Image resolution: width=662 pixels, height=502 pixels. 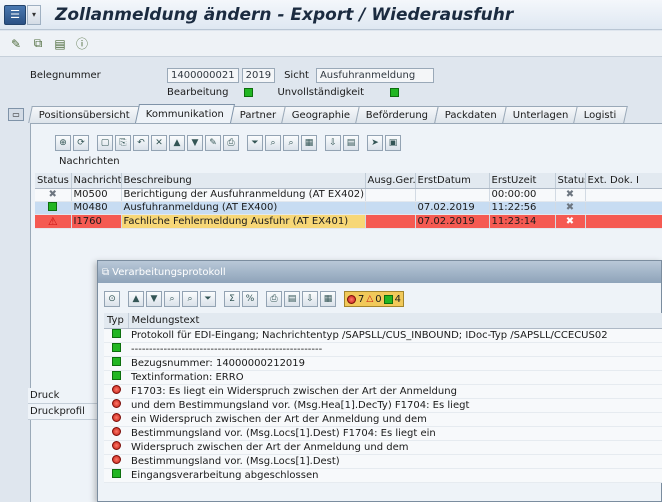 What do you see at coordinates (258, 75) in the screenshot?
I see `year-field: 2019` at bounding box center [258, 75].